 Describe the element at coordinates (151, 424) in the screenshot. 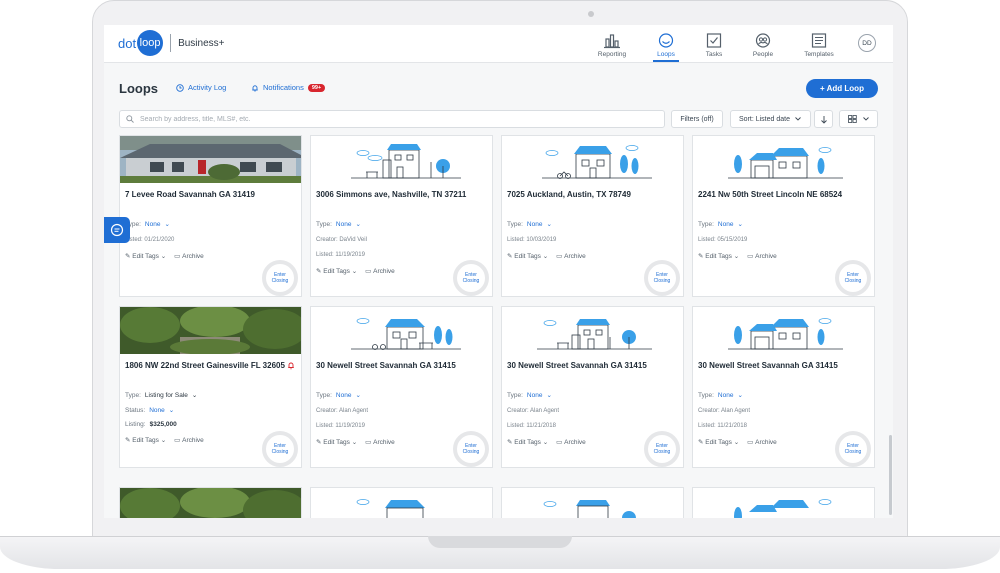

I see `listing-row: Listing: $325,000` at that location.